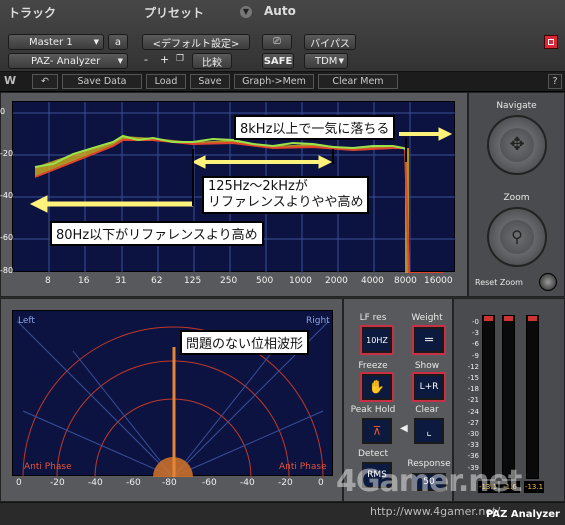 The height and width of the screenshot is (525, 565). What do you see at coordinates (95, 483) in the screenshot?
I see `phase-x-tick: -40` at bounding box center [95, 483].